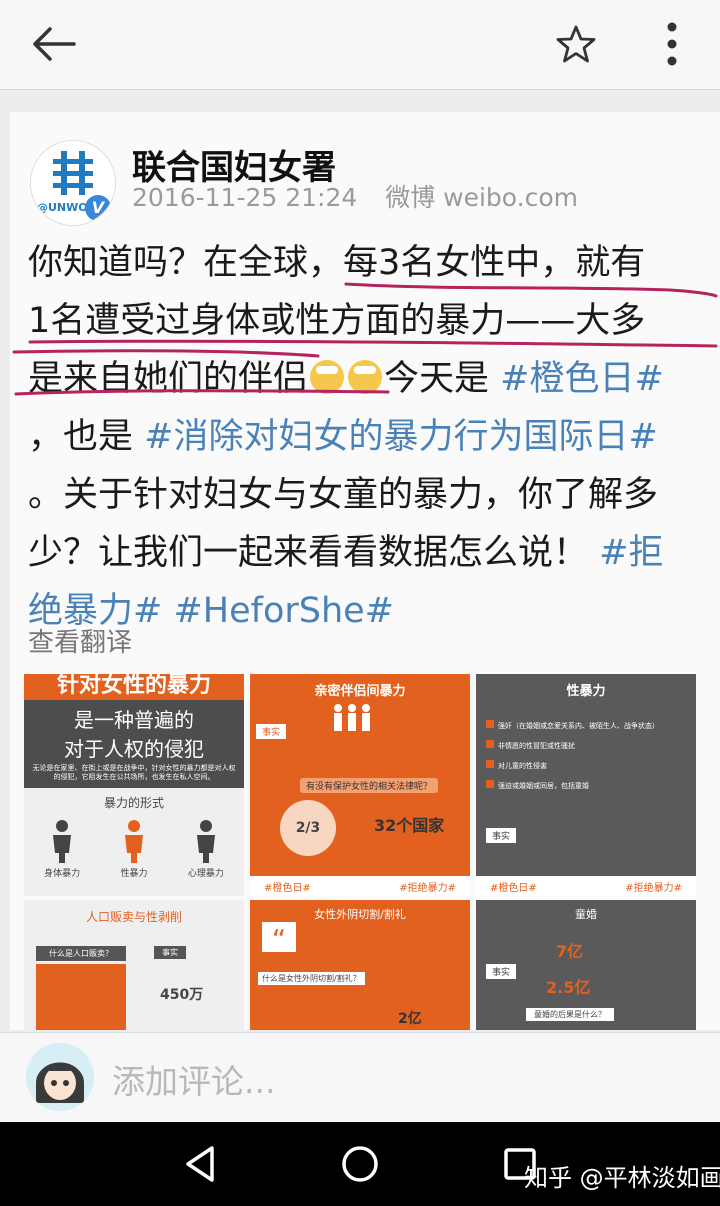 This screenshot has width=720, height=1206. What do you see at coordinates (337, 263) in the screenshot?
I see `post-text: 你知道吗？在全球，每3名女性中，就有` at bounding box center [337, 263].